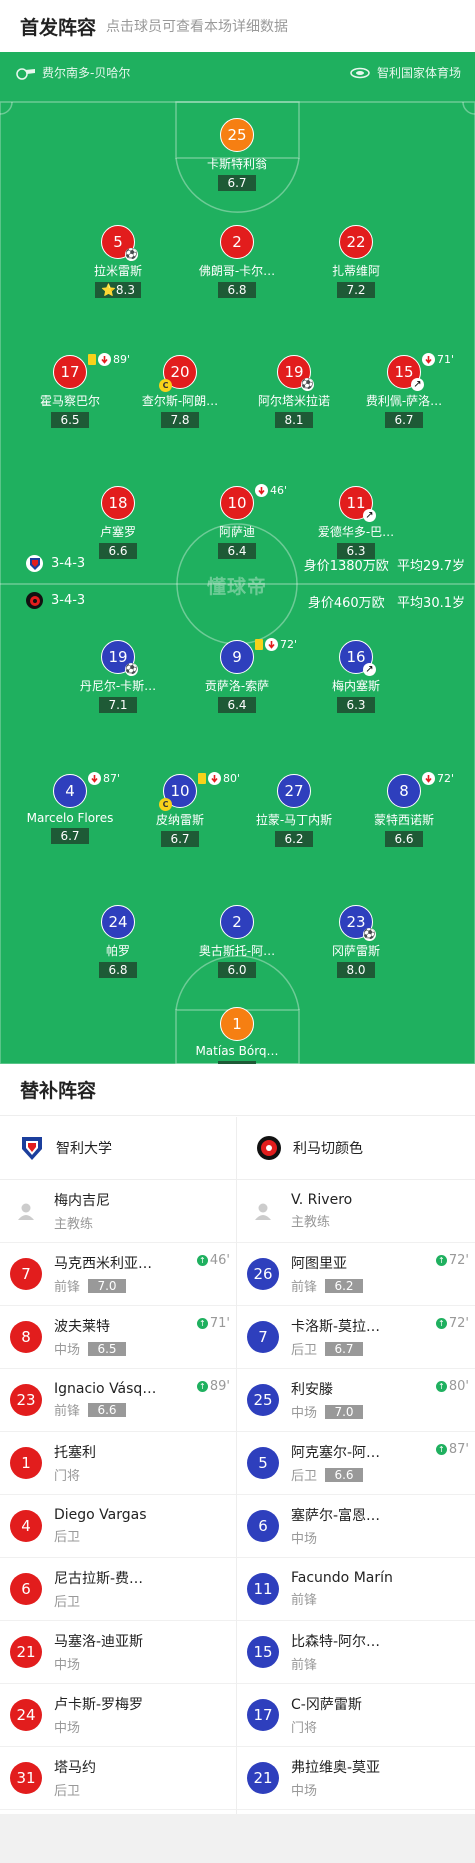 This screenshot has width=475, height=1863. What do you see at coordinates (356, 1337) in the screenshot?
I see `sub-player-row: 7 卡洛斯-莫拉… 后卫 6.7 ↑ 72'` at bounding box center [356, 1337].